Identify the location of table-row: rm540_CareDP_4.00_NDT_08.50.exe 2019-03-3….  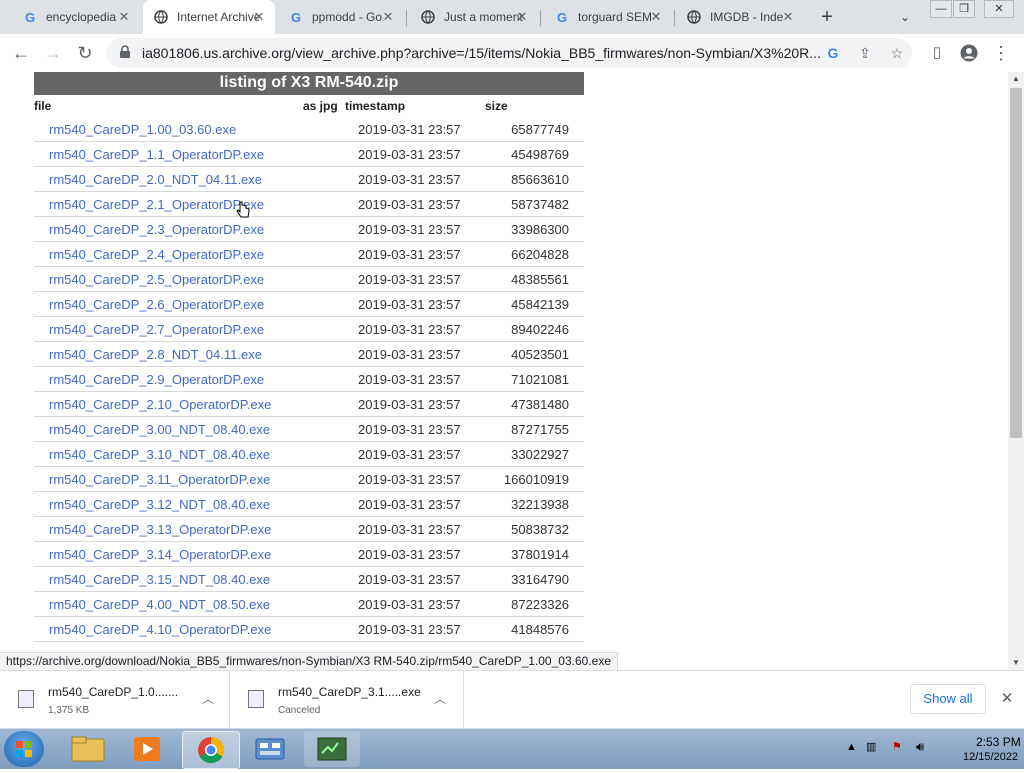
(309, 604).